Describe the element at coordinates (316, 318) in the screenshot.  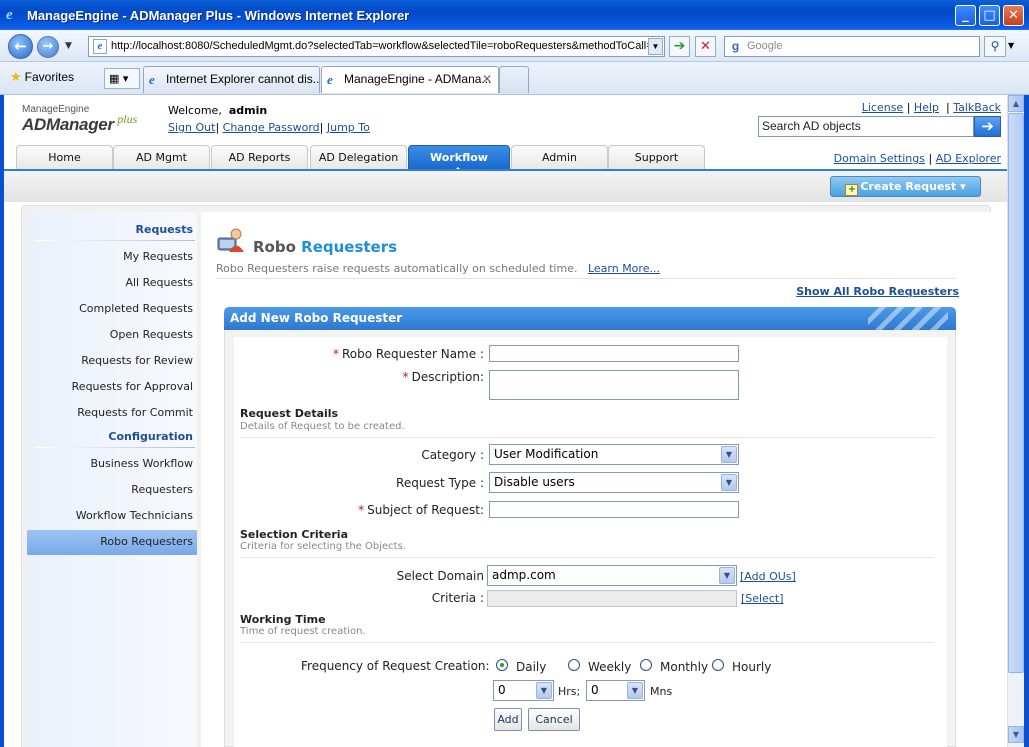
I see `form-title: Add New Robo Requester` at that location.